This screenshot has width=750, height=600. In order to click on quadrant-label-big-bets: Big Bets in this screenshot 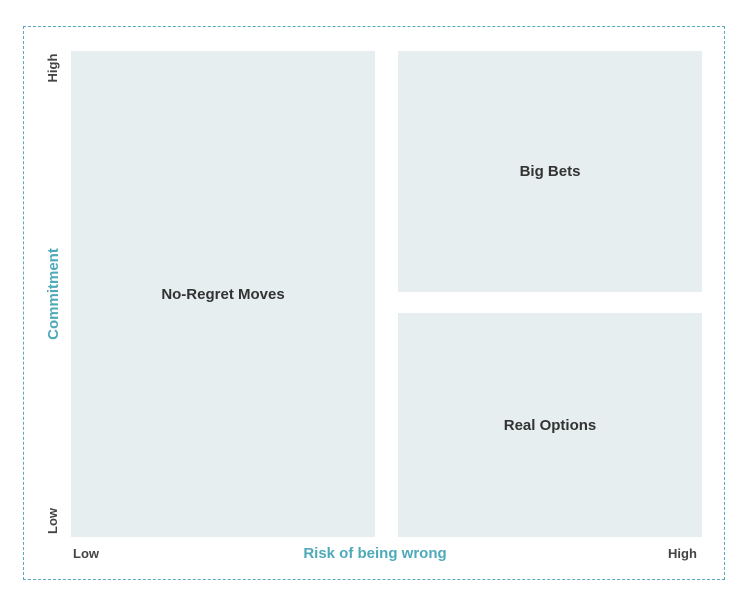, I will do `click(550, 171)`.